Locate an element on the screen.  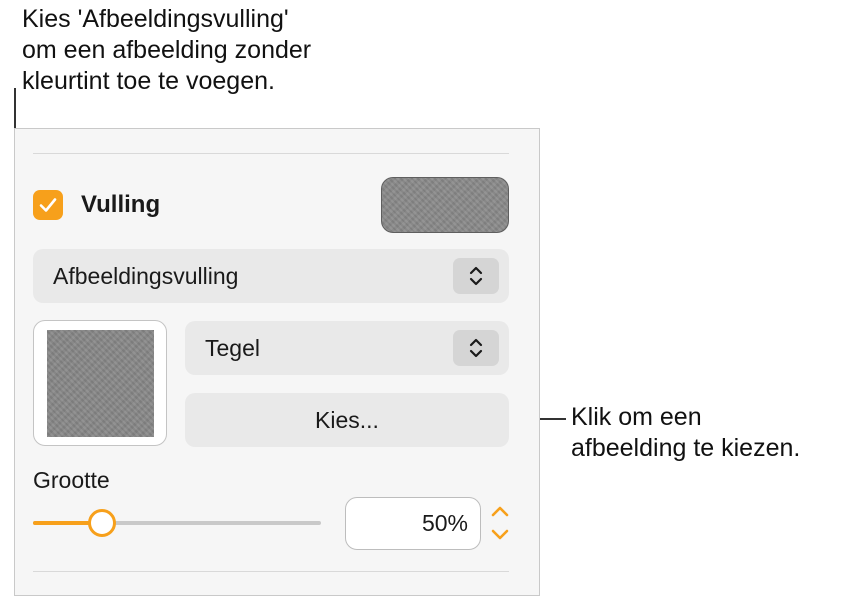
fill-checkbox is located at coordinates (48, 205).